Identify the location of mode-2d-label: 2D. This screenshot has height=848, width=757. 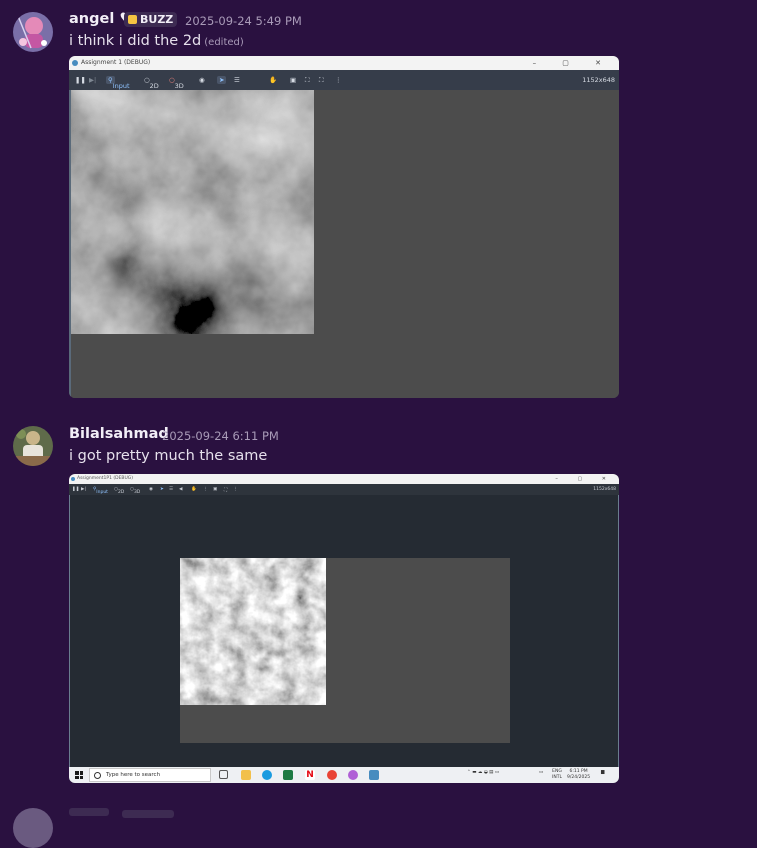
(154, 86).